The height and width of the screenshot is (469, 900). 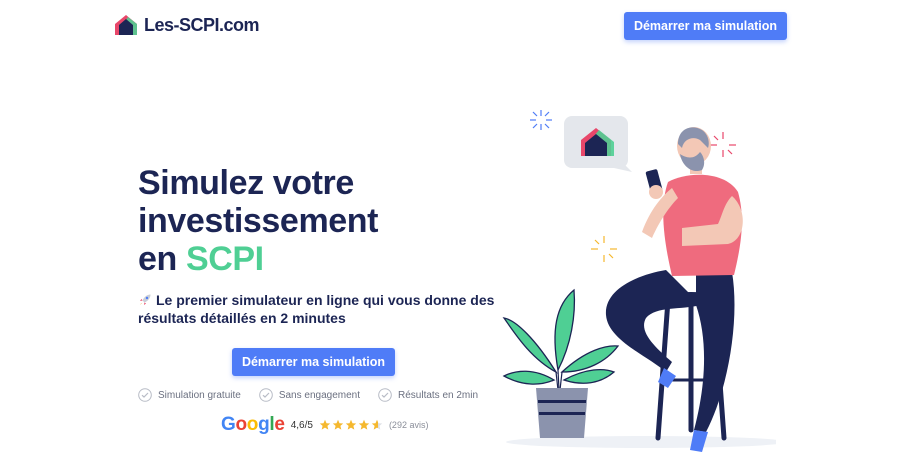 I want to click on rating-score: 4,6/5, so click(x=301, y=425).